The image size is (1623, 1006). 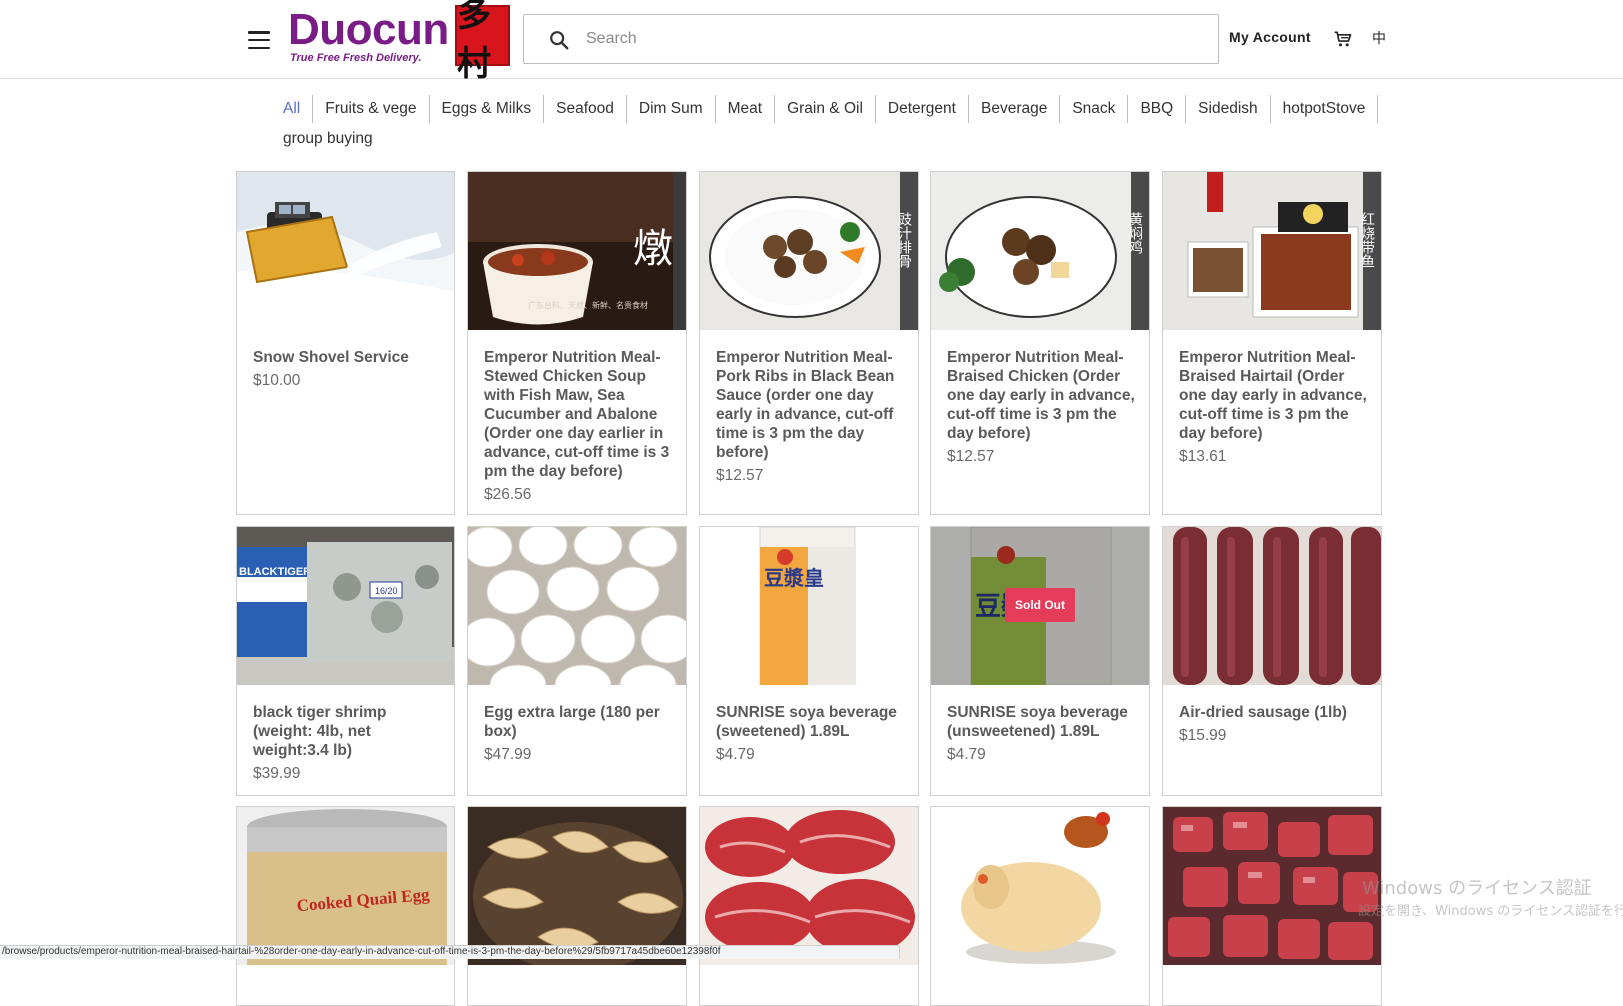 I want to click on category-tab-meat: Meat, so click(x=746, y=109).